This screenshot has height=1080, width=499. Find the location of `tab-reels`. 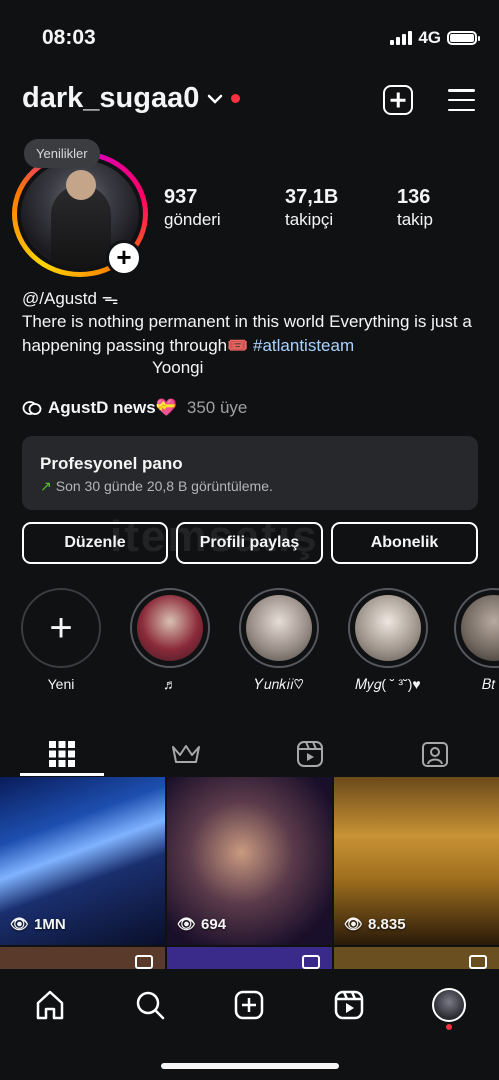

tab-reels is located at coordinates (310, 754).